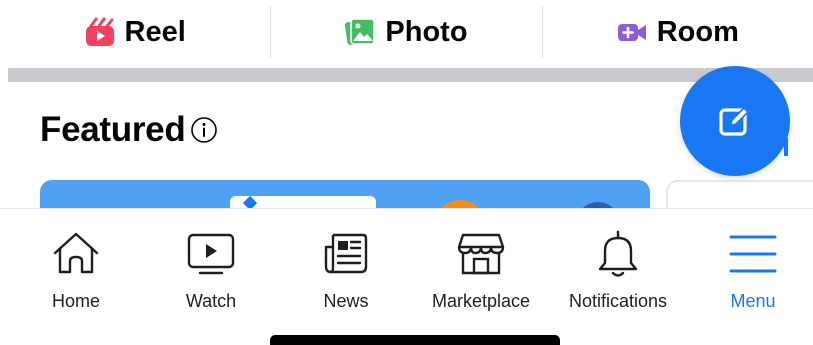 Image resolution: width=813 pixels, height=345 pixels. Describe the element at coordinates (346, 253) in the screenshot. I see `news-icon` at that location.